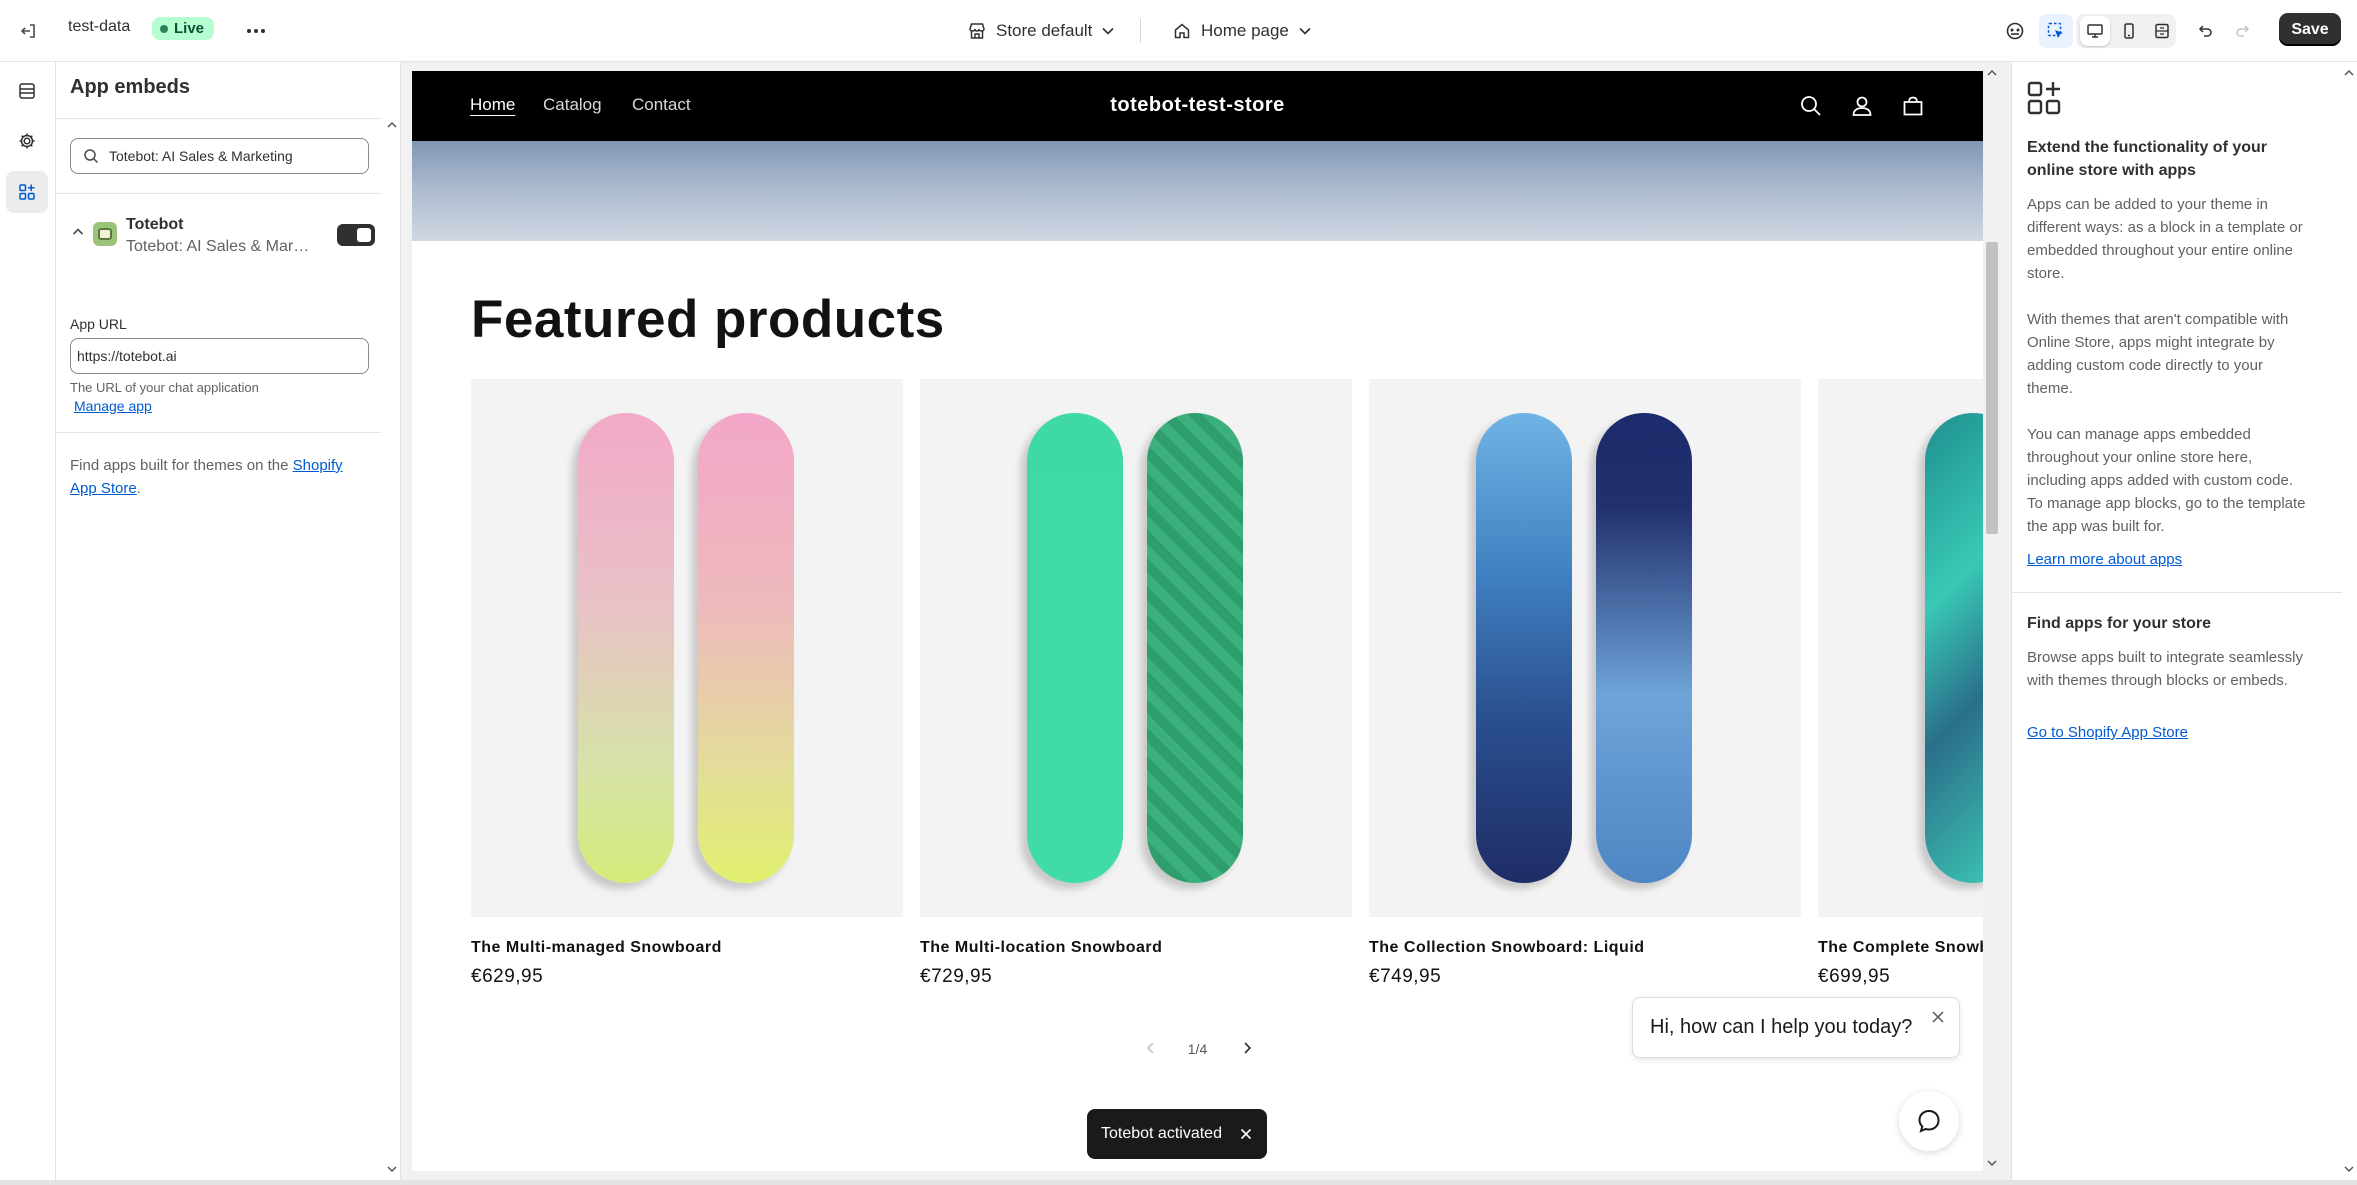 This screenshot has width=2357, height=1185. What do you see at coordinates (1992, 388) in the screenshot?
I see `scrollbar-thumb` at bounding box center [1992, 388].